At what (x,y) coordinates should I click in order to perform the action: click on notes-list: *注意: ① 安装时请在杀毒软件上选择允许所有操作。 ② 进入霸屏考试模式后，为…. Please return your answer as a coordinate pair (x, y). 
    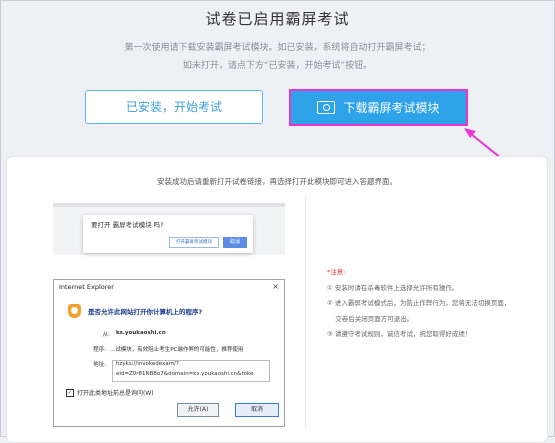
    Looking at the image, I should click on (418, 304).